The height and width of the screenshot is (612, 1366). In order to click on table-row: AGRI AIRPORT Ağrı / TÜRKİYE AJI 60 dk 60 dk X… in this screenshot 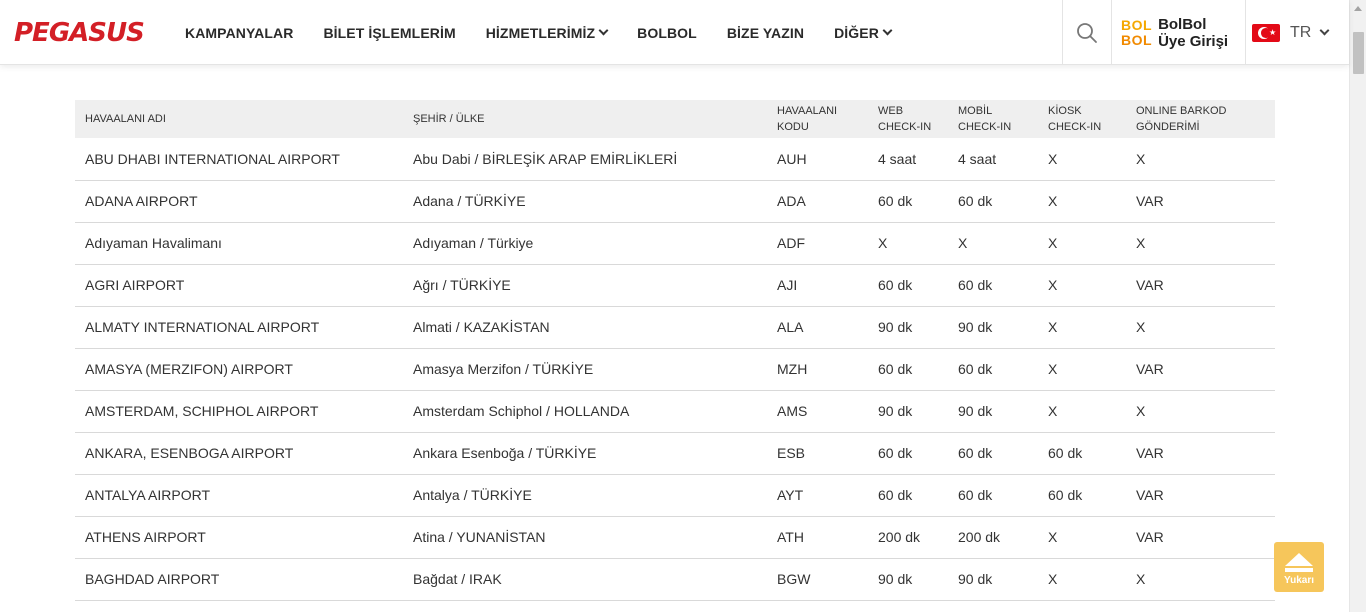, I will do `click(675, 285)`.